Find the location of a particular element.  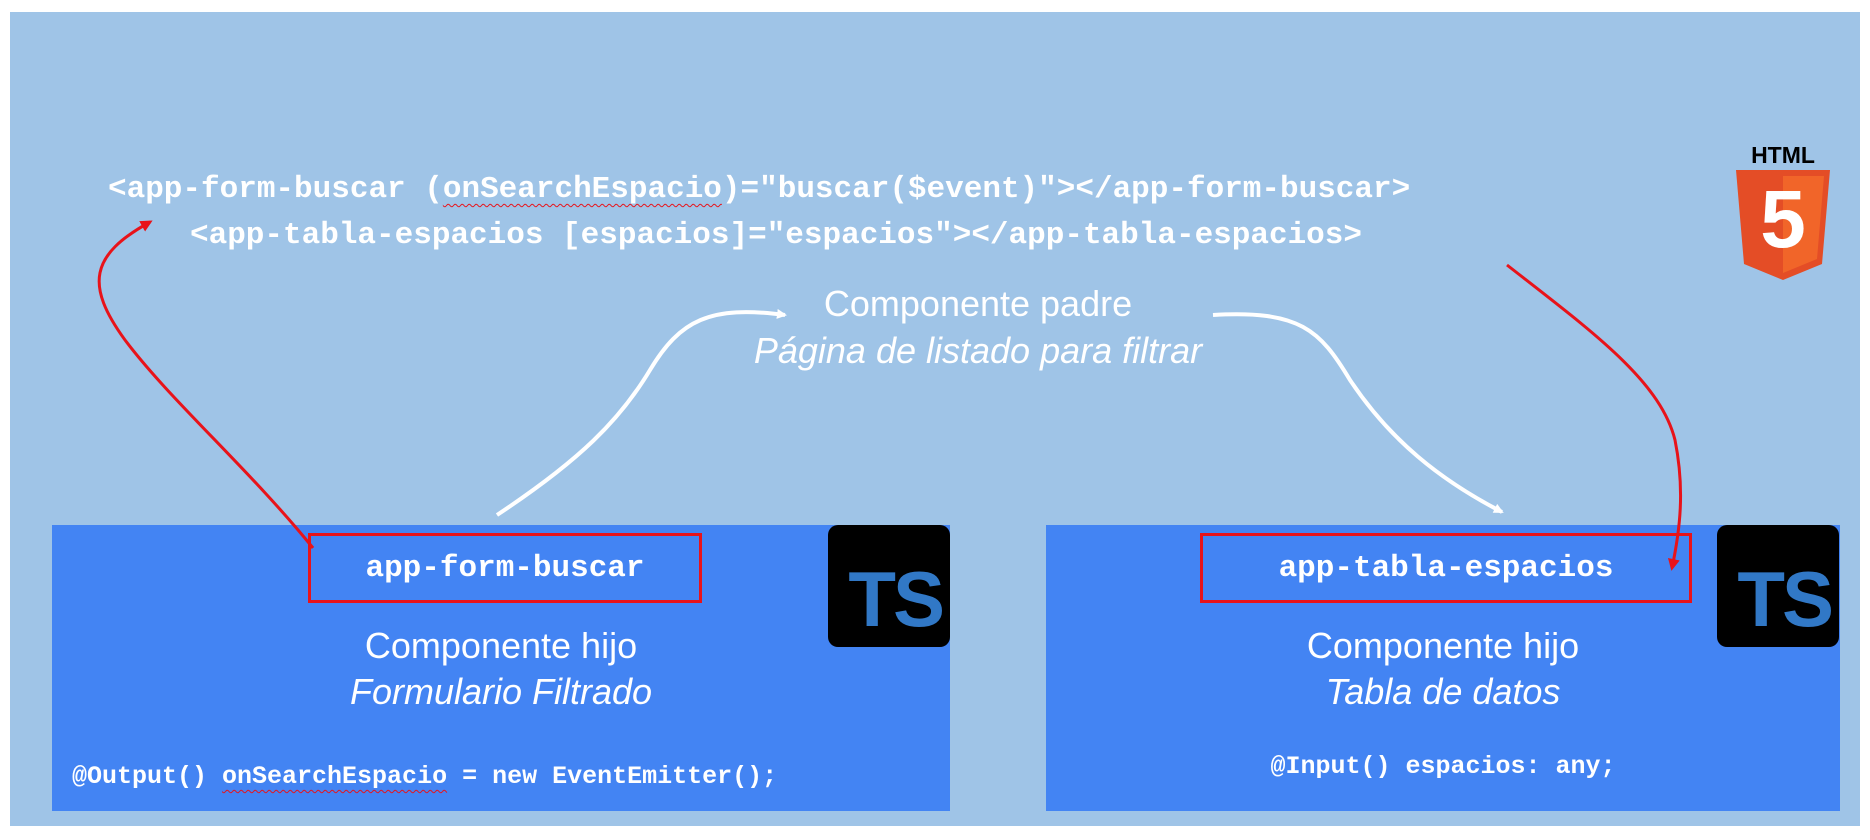

white-arrow-child1-to-parent is located at coordinates (641, 412).